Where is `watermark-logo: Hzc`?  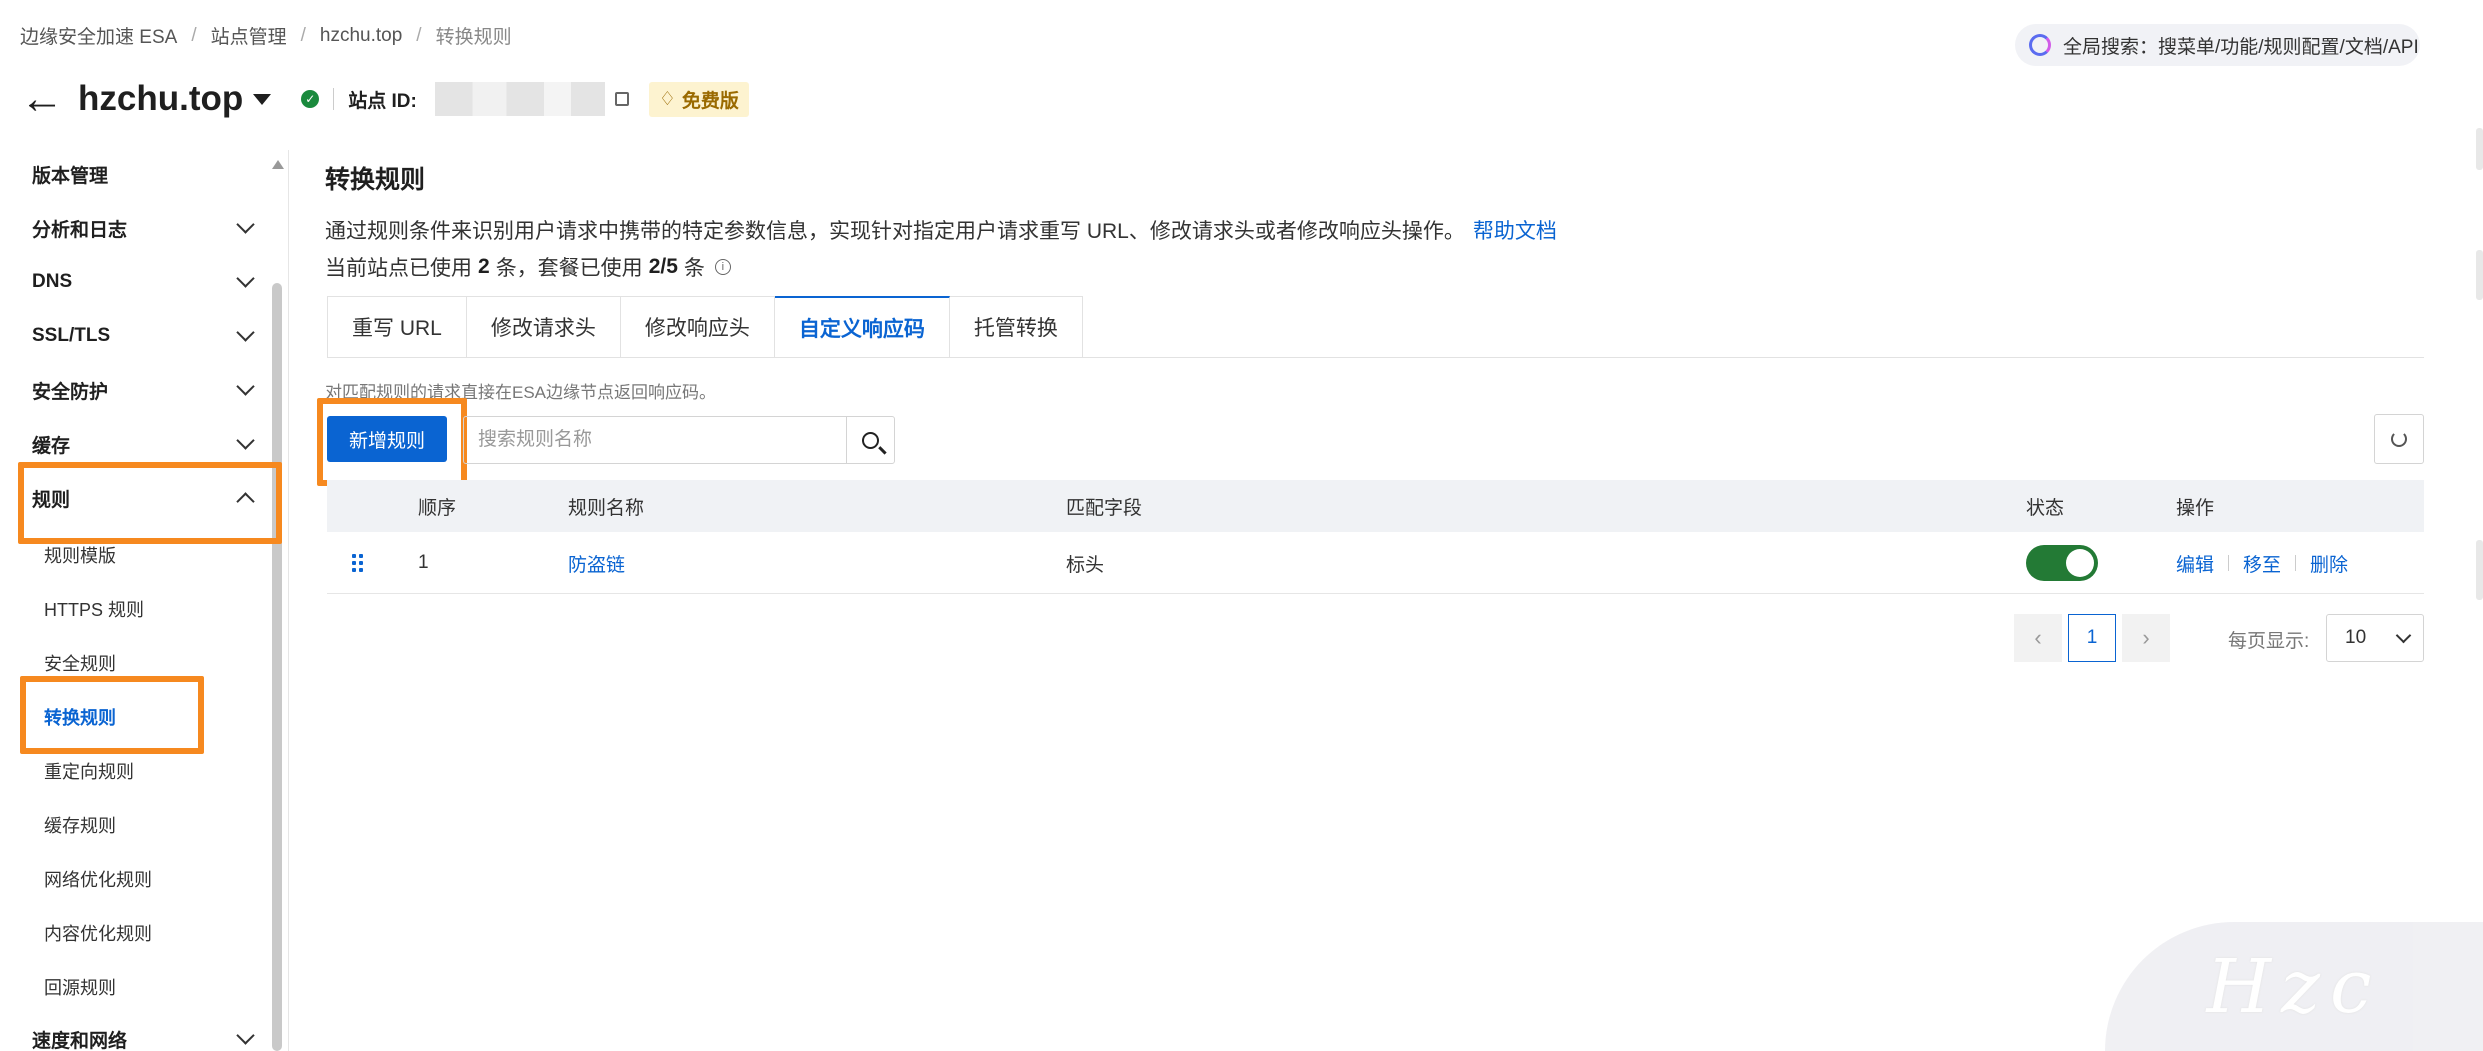 watermark-logo: Hzc is located at coordinates (2294, 986).